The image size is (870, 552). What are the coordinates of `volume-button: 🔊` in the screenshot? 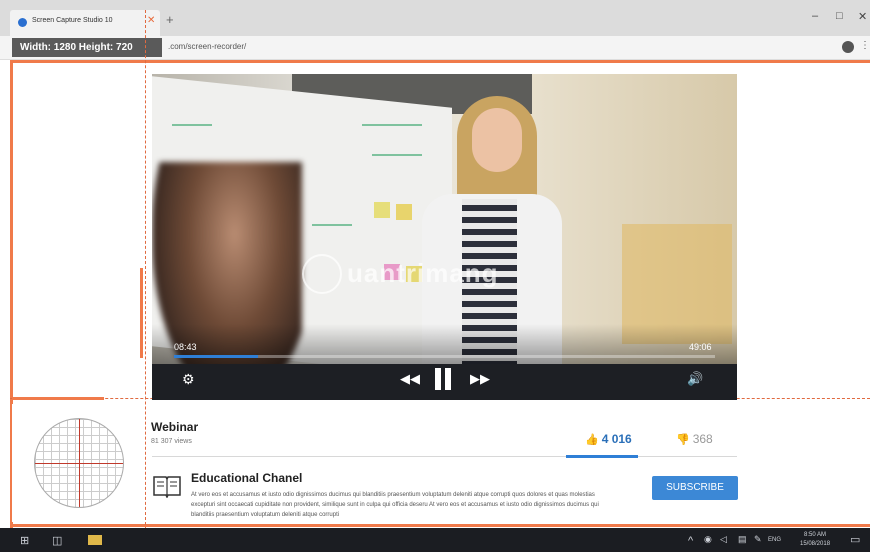 It's located at (695, 379).